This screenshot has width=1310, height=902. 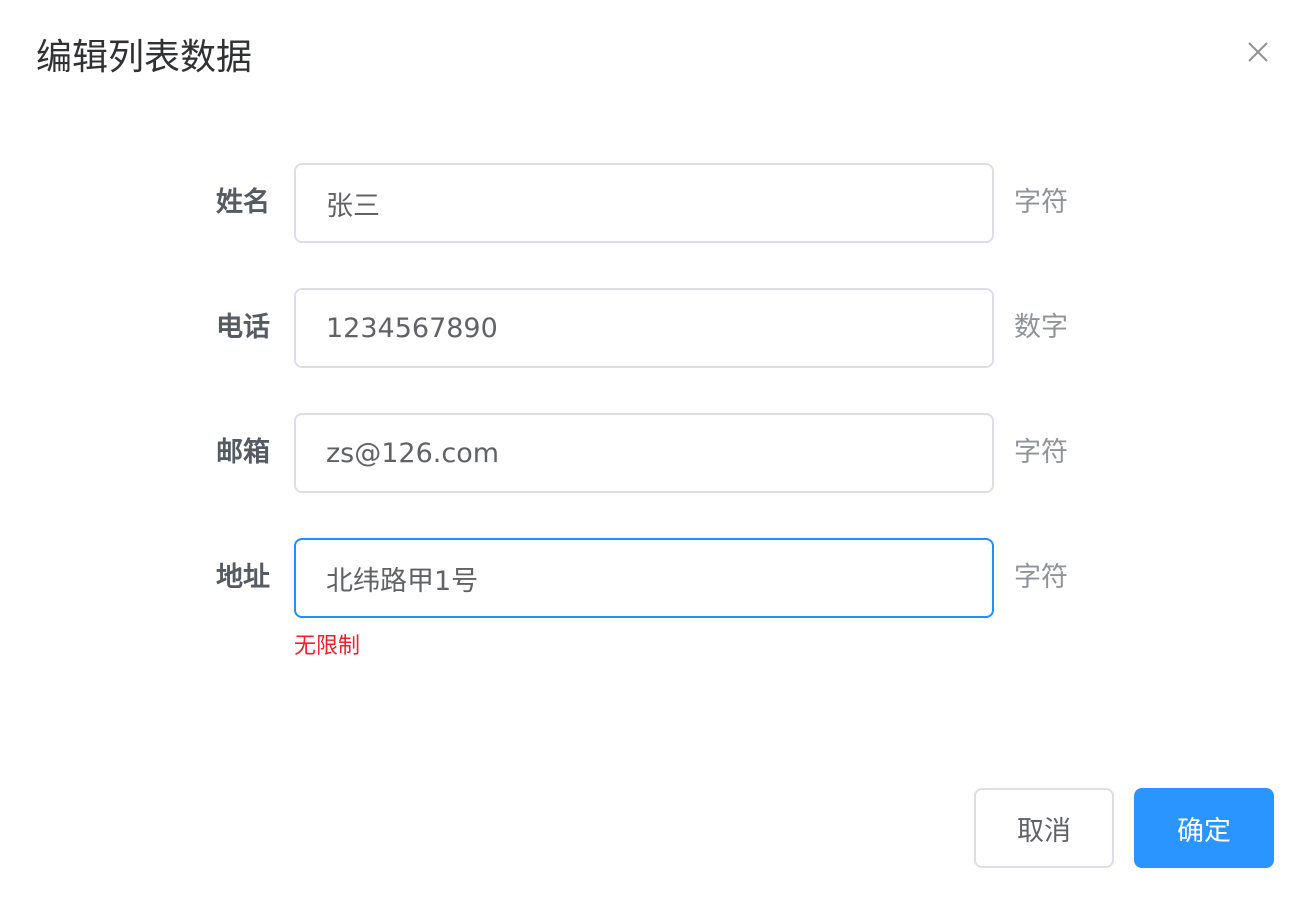 I want to click on close-icon, so click(x=1258, y=52).